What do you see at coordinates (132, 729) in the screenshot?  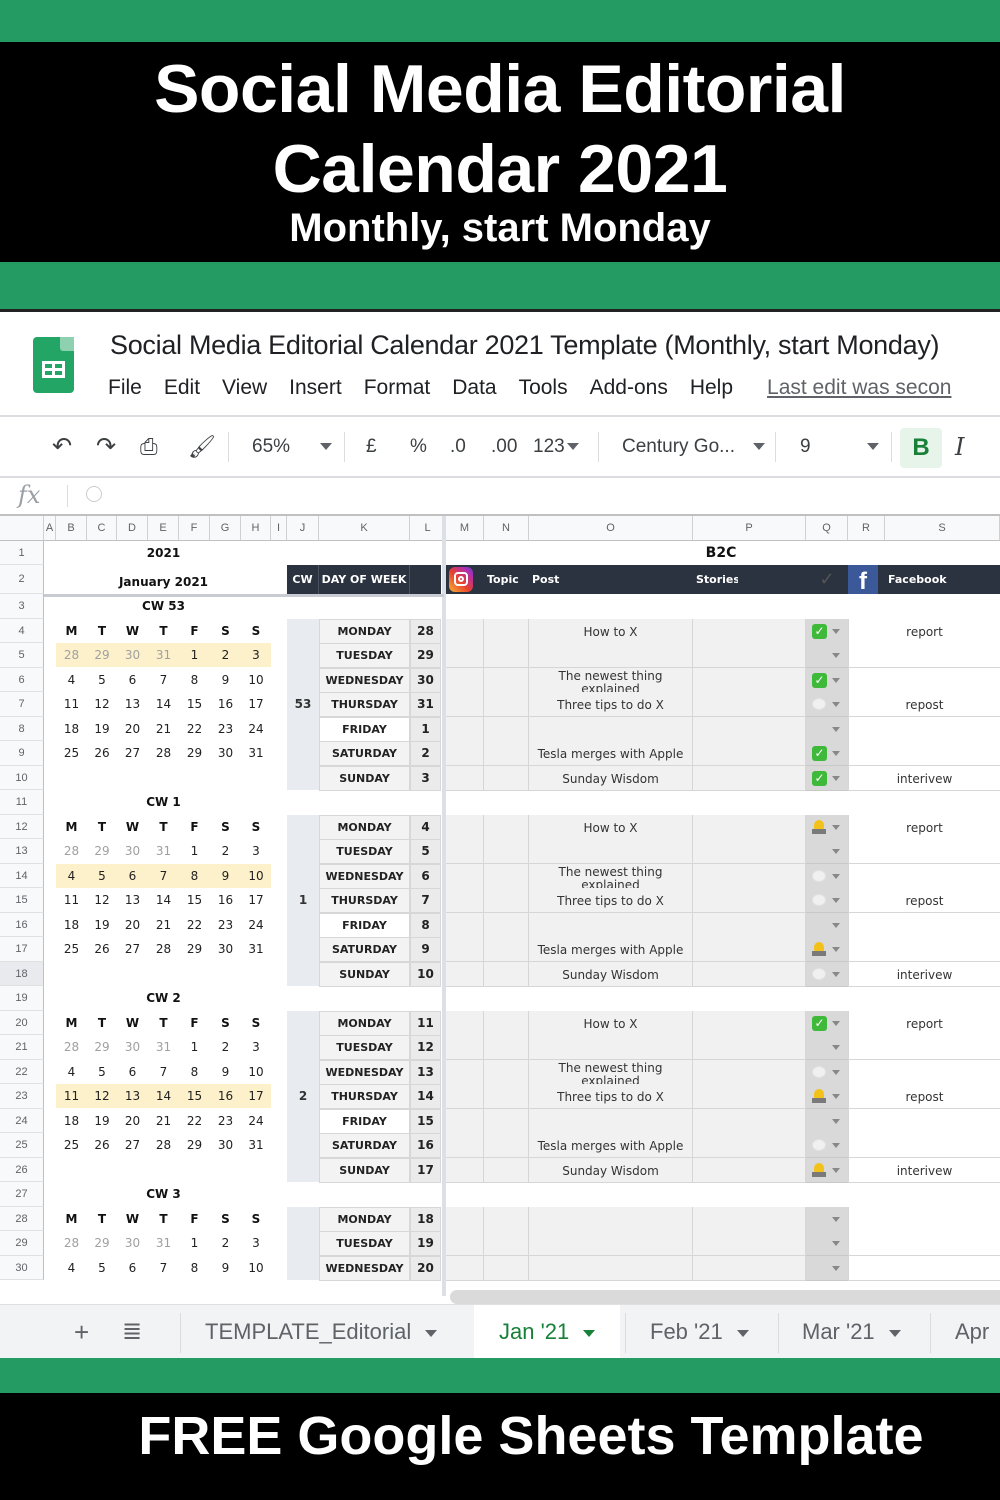 I see `calendar-day: 20` at bounding box center [132, 729].